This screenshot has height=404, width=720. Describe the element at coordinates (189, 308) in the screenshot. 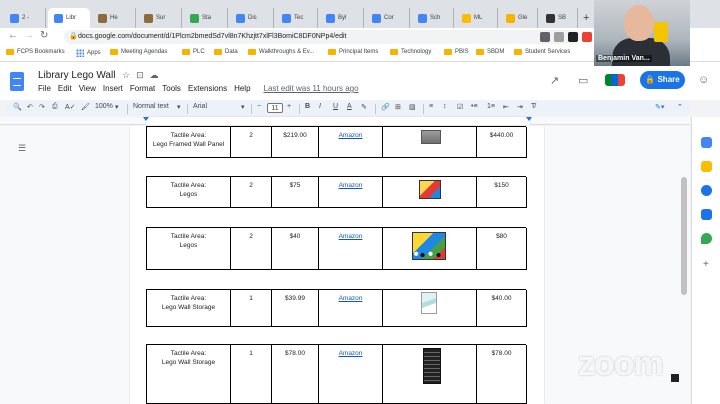

I see `category-cell: Tactile Area: Lego Wall Storage` at that location.